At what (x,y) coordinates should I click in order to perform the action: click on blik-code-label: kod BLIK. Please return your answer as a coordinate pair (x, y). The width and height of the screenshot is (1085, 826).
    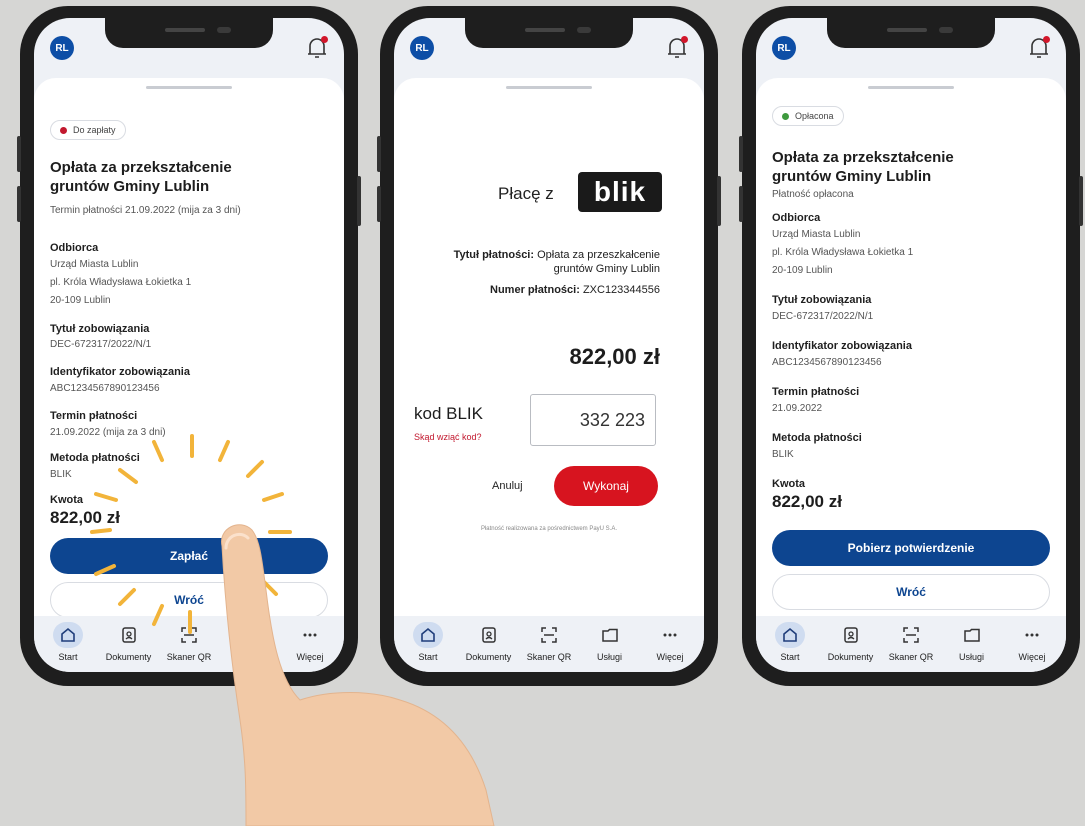
    Looking at the image, I should click on (448, 413).